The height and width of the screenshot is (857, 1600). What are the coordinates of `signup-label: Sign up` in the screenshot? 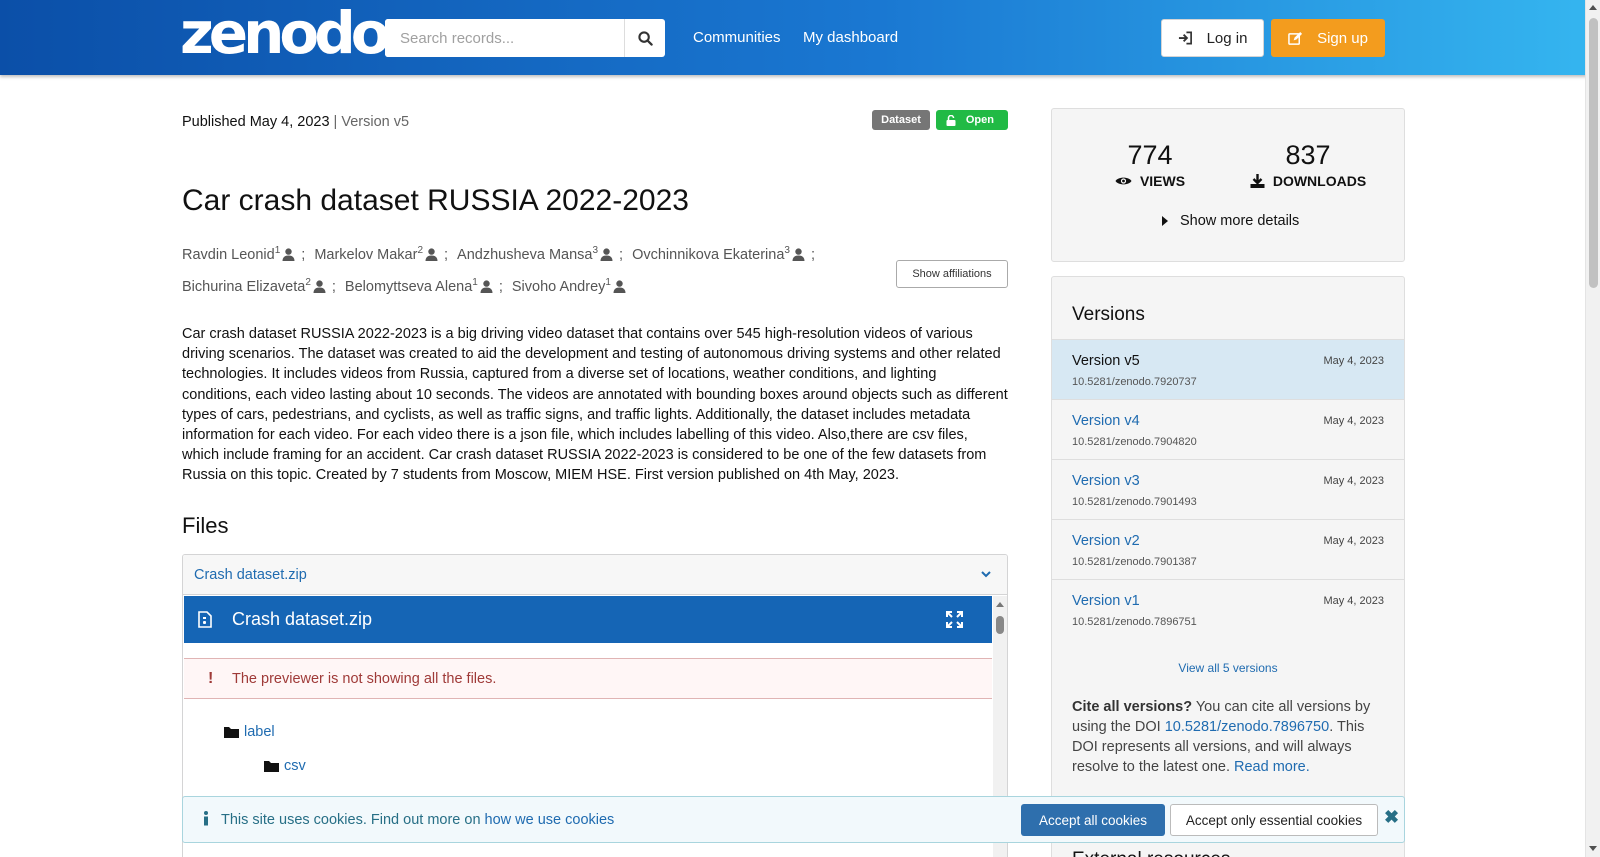 It's located at (1342, 38).